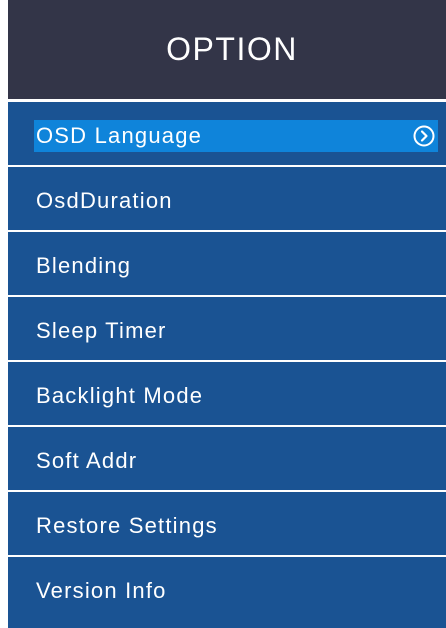 This screenshot has height=628, width=446. What do you see at coordinates (227, 589) in the screenshot?
I see `menu-item-version-info: Version Info` at bounding box center [227, 589].